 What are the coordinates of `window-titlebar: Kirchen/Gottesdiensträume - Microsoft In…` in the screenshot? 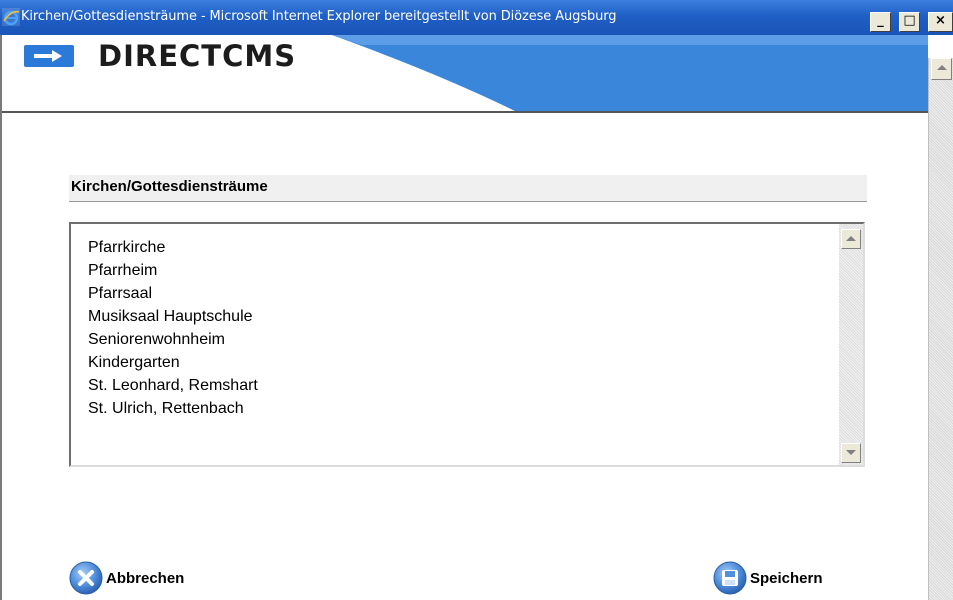 It's located at (476, 17).